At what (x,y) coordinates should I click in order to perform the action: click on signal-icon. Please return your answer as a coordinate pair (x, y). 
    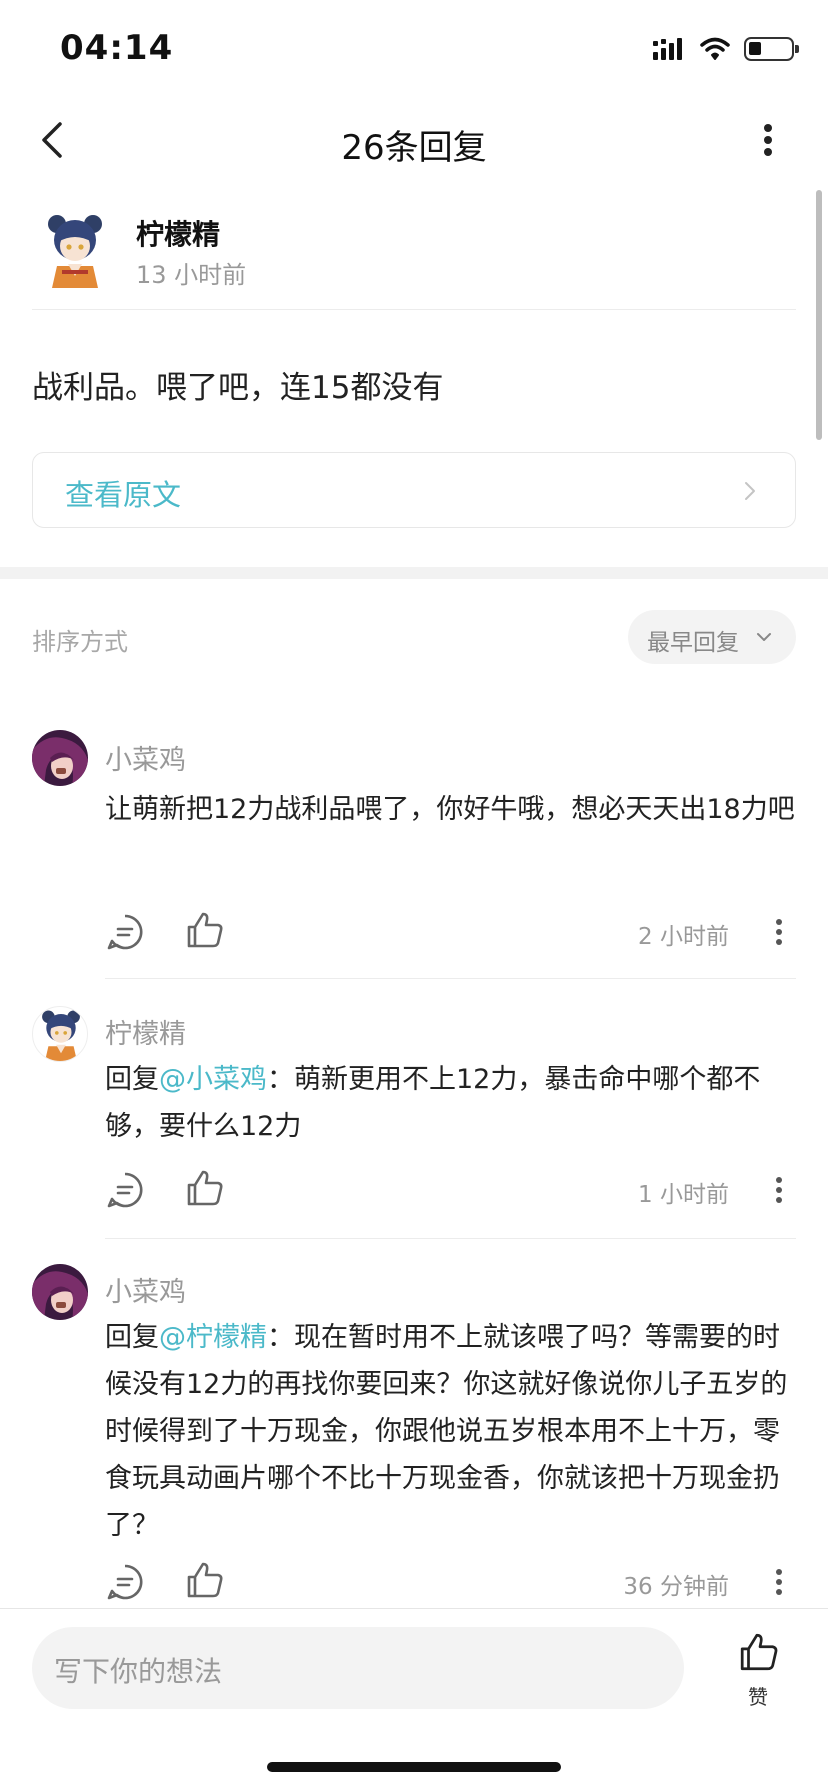
    Looking at the image, I should click on (667, 49).